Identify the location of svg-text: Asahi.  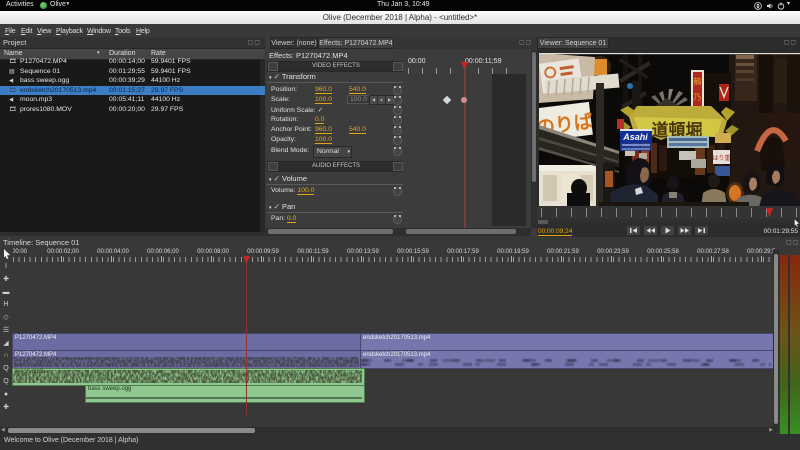
(635, 137).